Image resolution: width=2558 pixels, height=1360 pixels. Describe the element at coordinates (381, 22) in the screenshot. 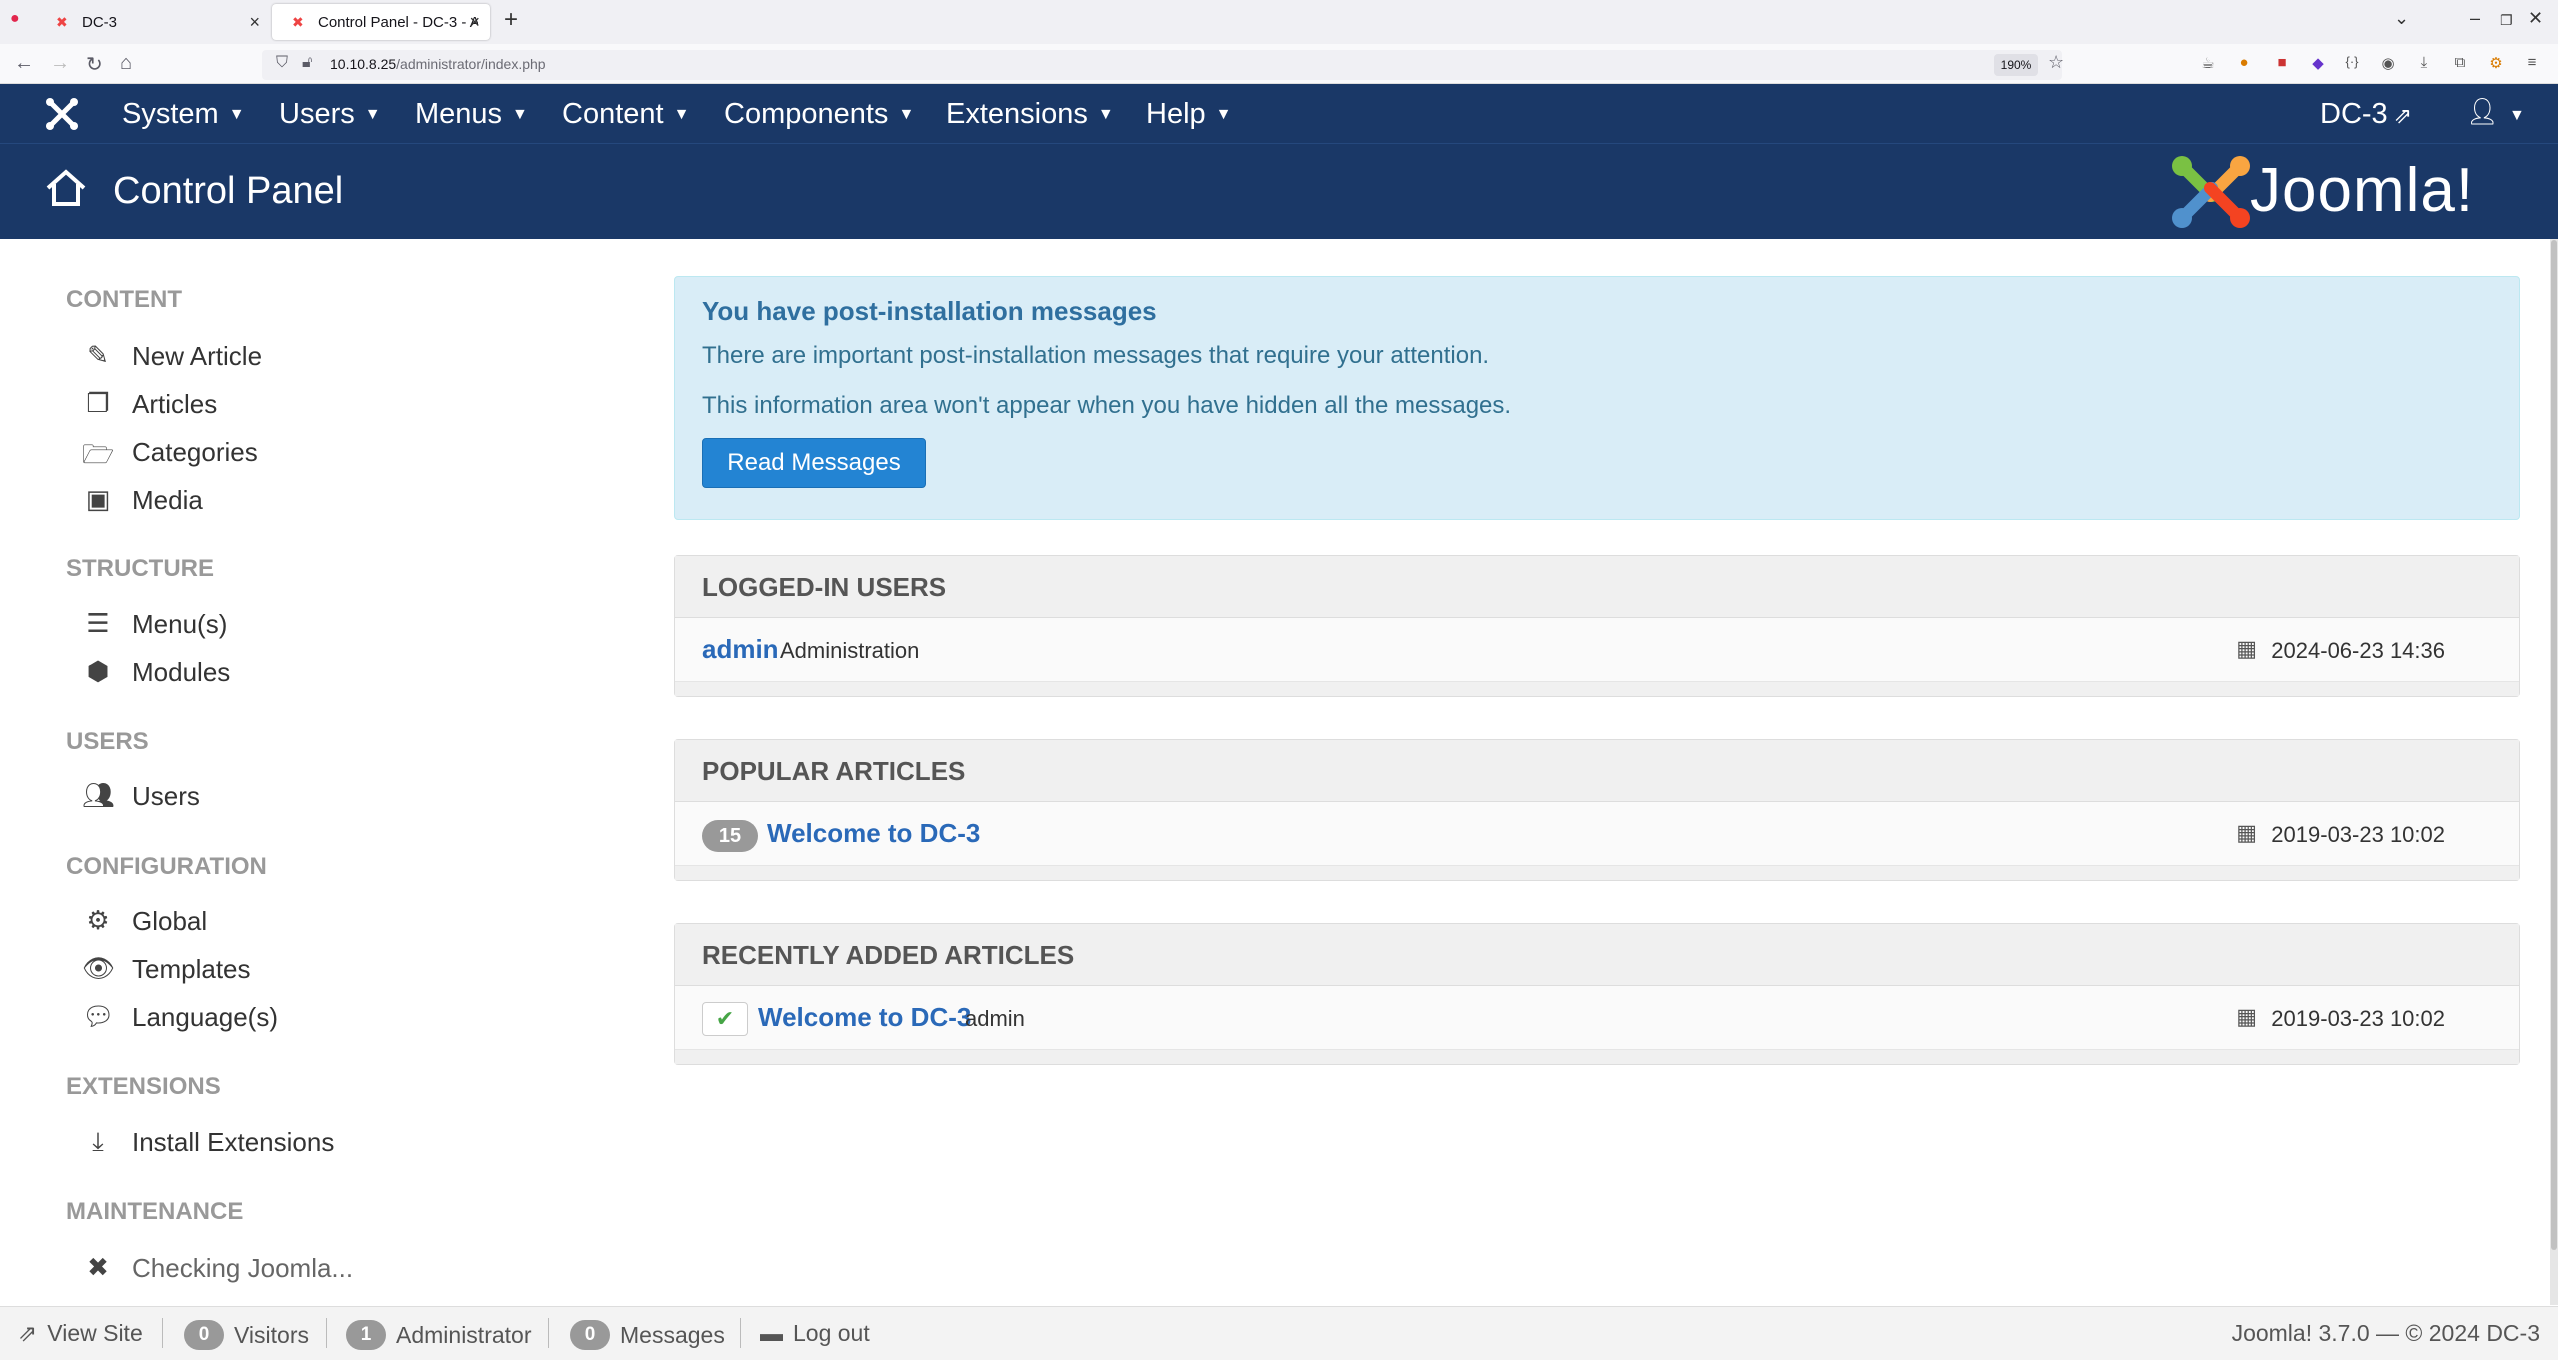

I see `browser-tab-control-panel: ✖ Control Panel - DC-3 - Ad ×` at that location.